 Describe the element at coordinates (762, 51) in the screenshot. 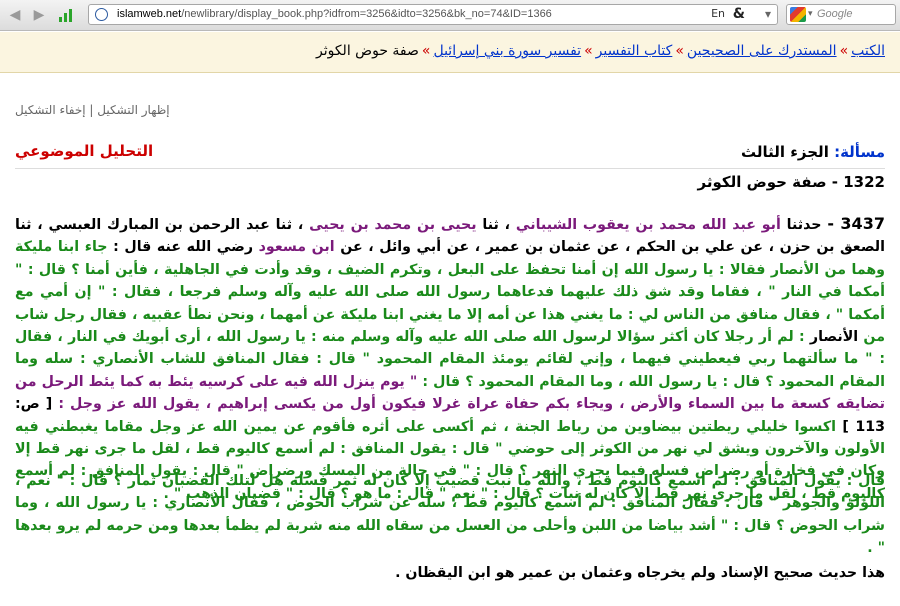

I see `breadcrumb-item-mustadrak: المستدرك على الصحيحين` at that location.